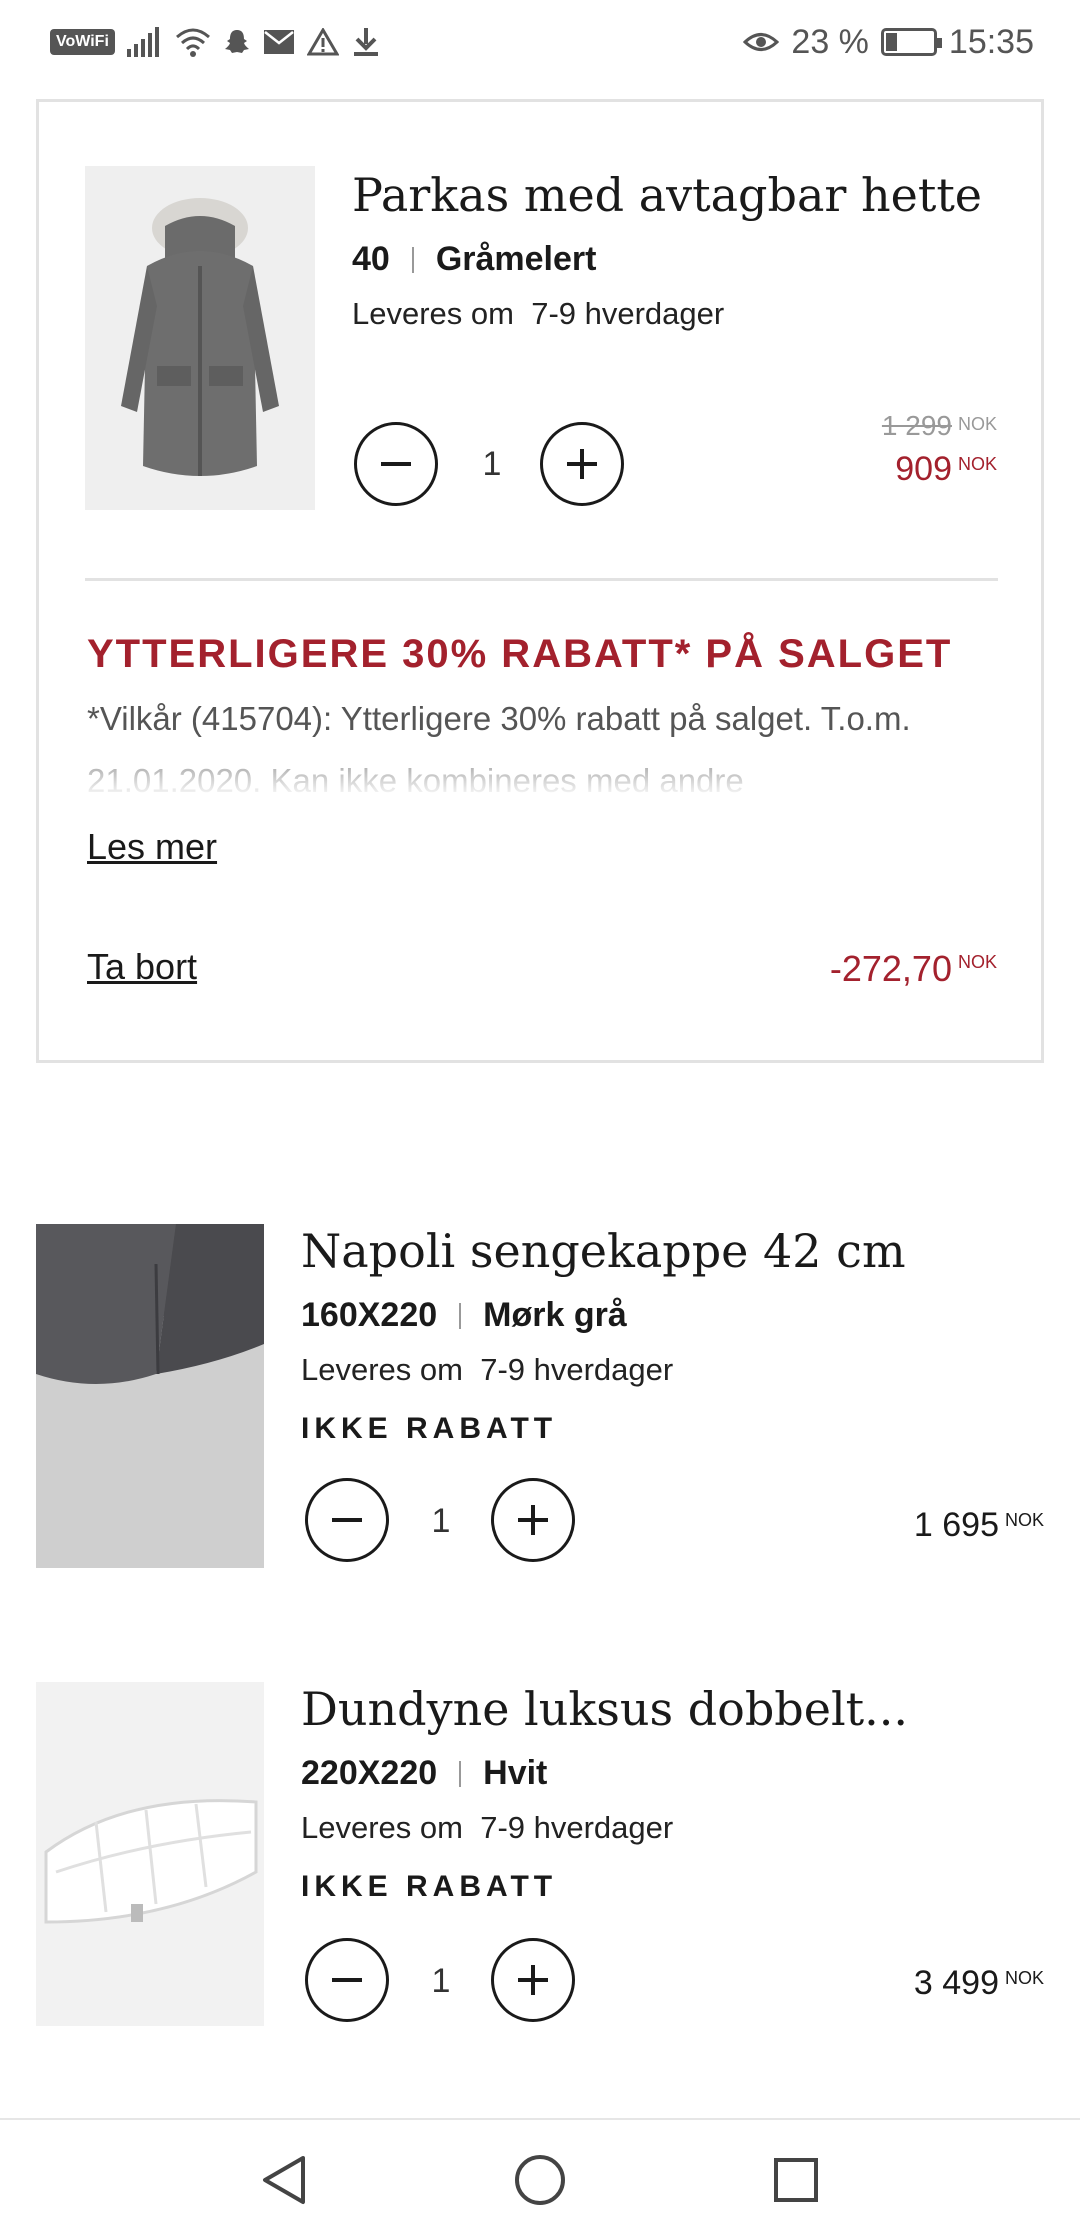 Image resolution: width=1080 pixels, height=2240 pixels. What do you see at coordinates (977, 424) in the screenshot?
I see `old-price-currency: NOK` at bounding box center [977, 424].